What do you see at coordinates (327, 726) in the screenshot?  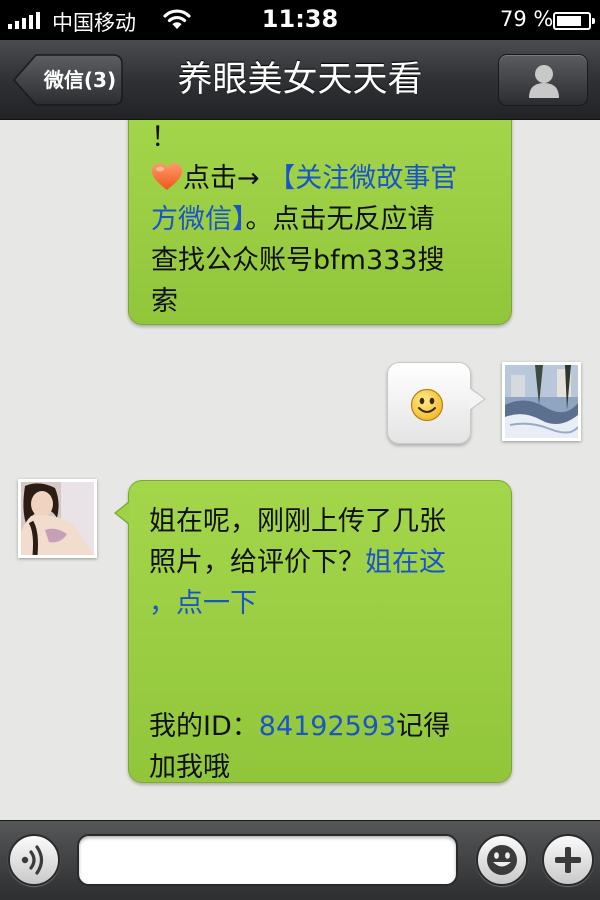 I see `id-number-link: 84192593` at bounding box center [327, 726].